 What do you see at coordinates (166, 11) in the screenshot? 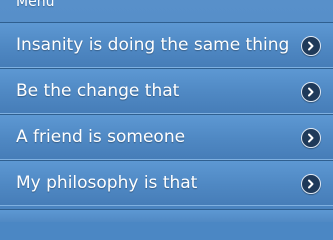
I see `menu-header: Menu` at bounding box center [166, 11].